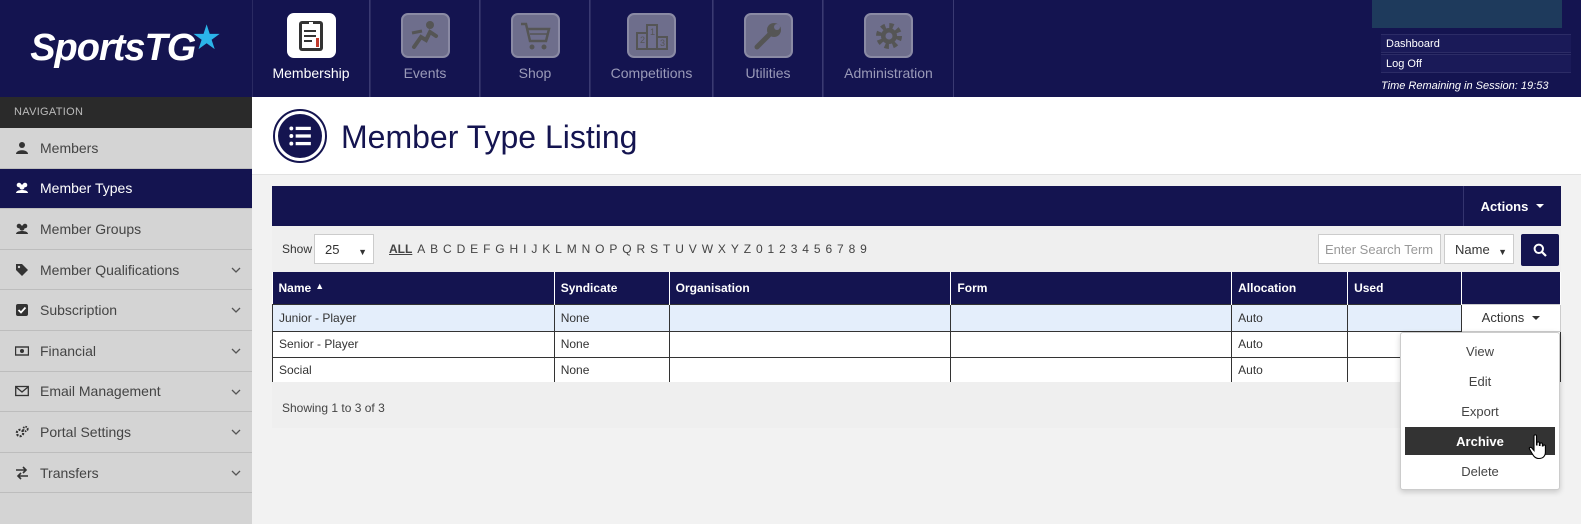 The width and height of the screenshot is (1581, 524). I want to click on logoff-link: Log Off, so click(1476, 63).